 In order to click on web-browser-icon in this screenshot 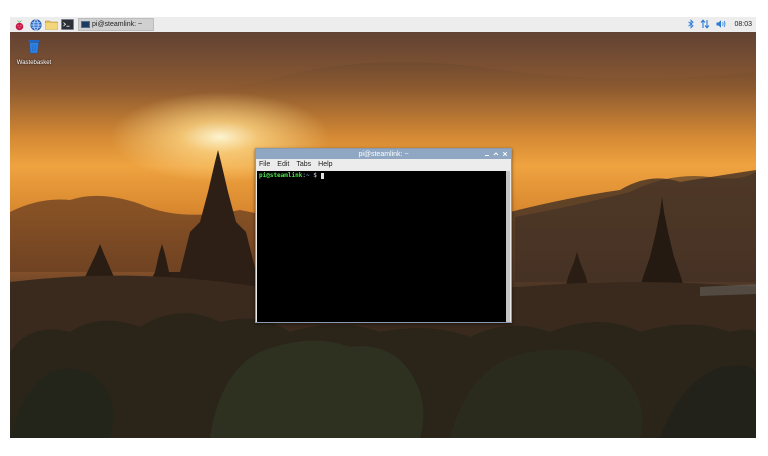, I will do `click(35, 24)`.